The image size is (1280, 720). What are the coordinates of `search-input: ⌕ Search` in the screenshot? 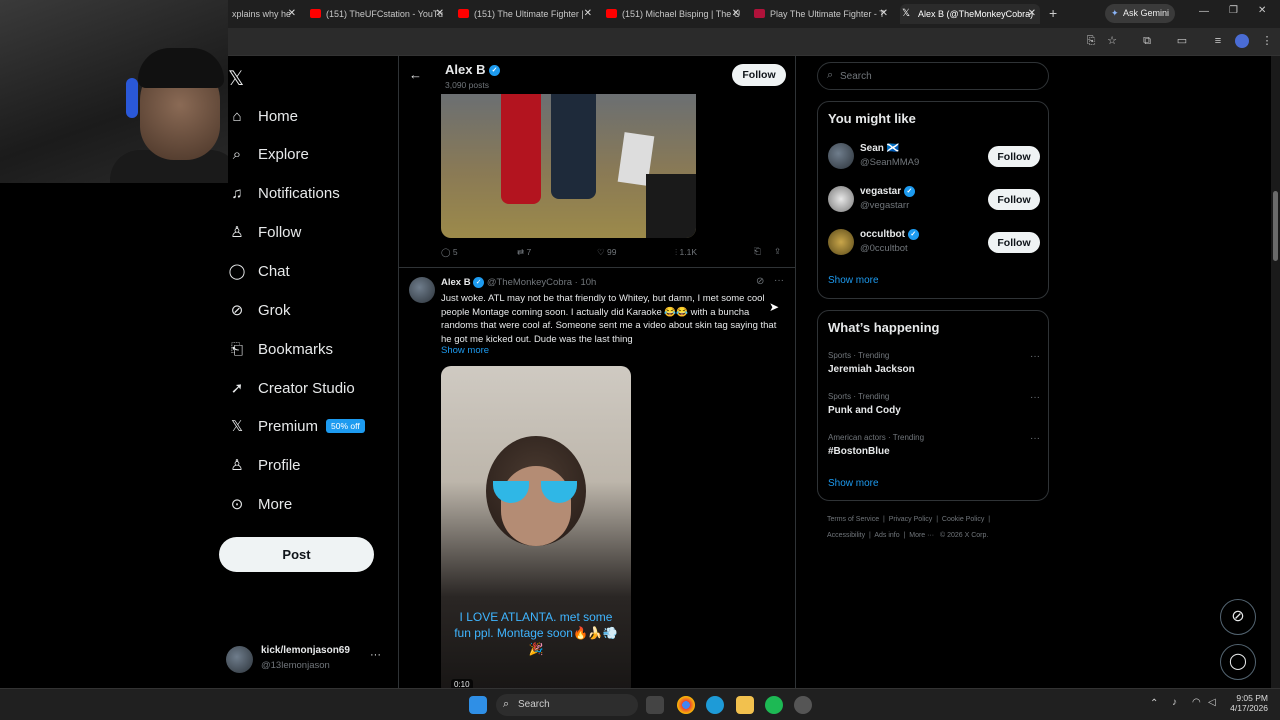 It's located at (933, 76).